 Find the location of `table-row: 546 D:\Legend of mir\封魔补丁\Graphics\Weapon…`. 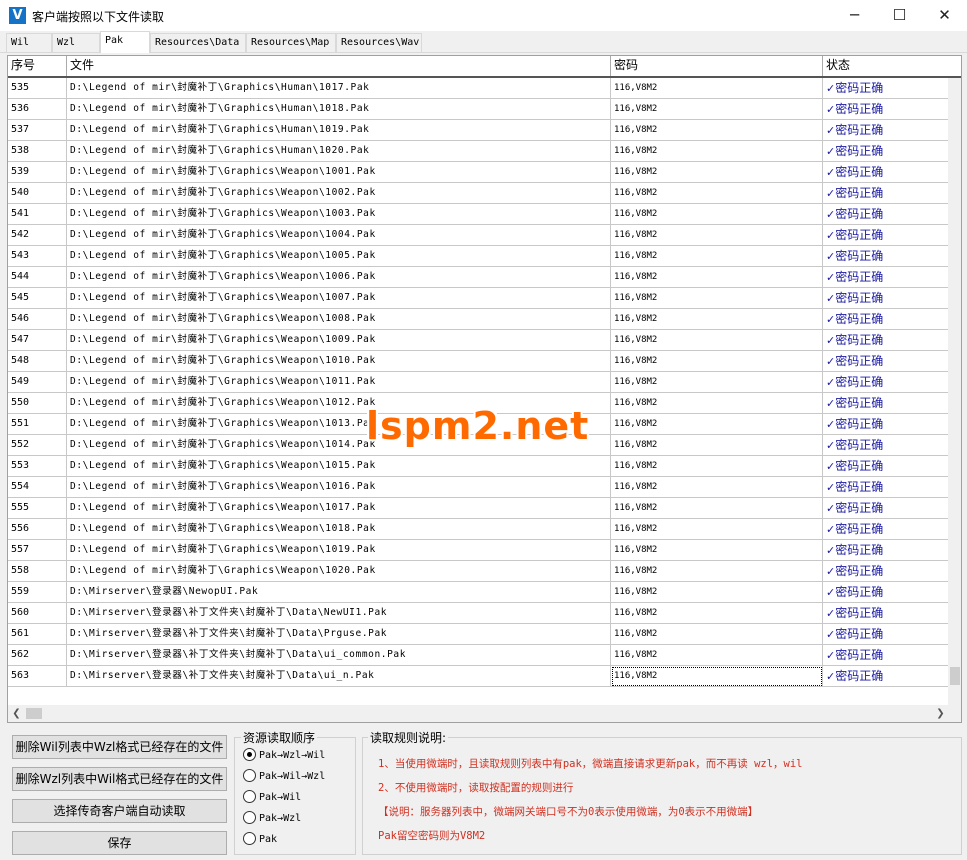

table-row: 546 D:\Legend of mir\封魔补丁\Graphics\Weapon… is located at coordinates (478, 319).